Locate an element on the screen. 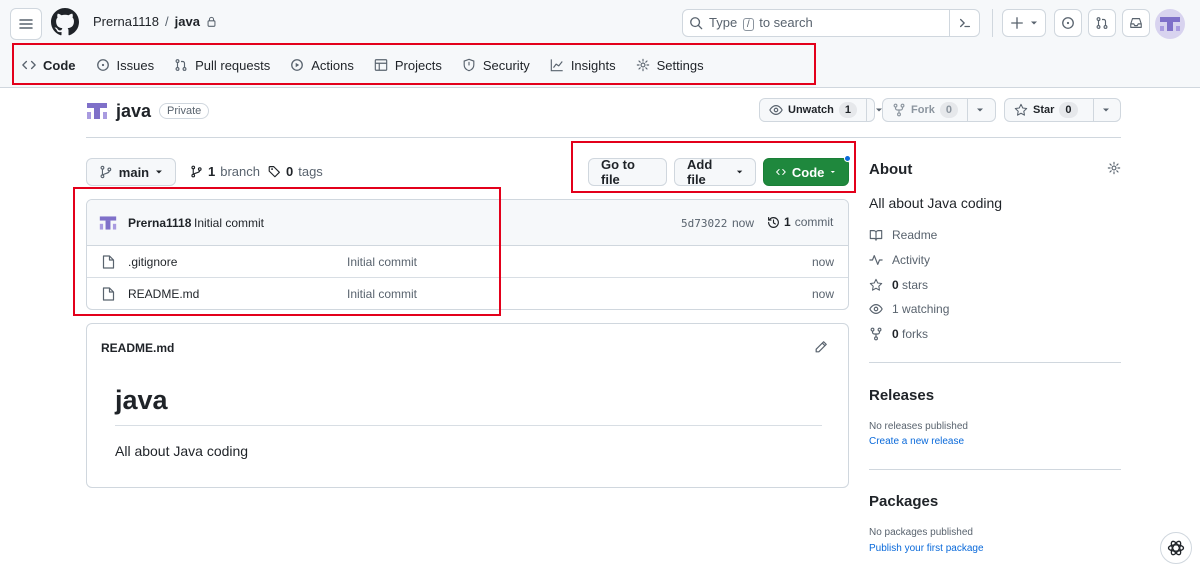  commit-label: commit is located at coordinates (814, 222).